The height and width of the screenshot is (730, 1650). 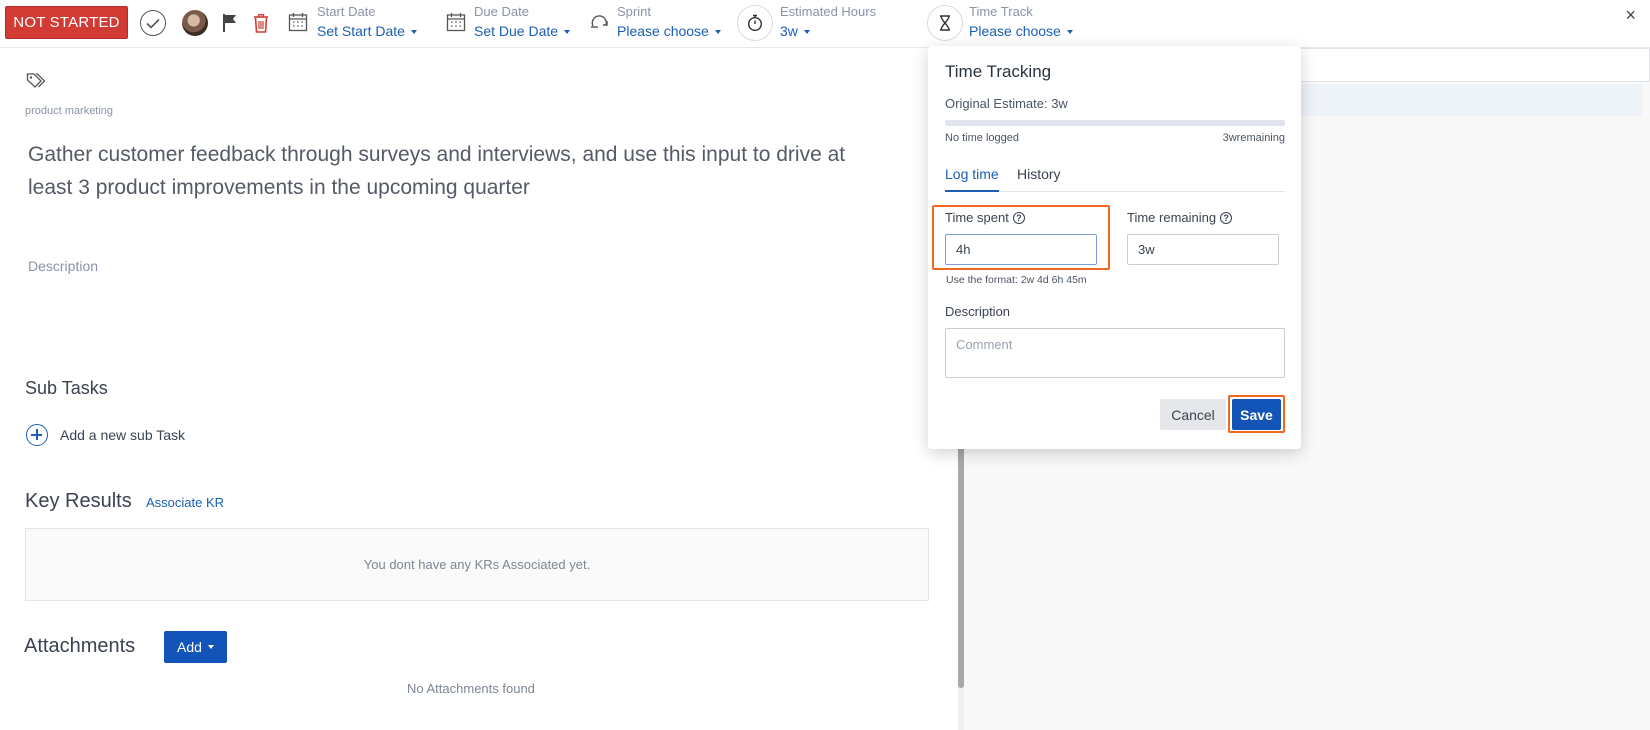 What do you see at coordinates (1256, 414) in the screenshot?
I see `save-button: Save` at bounding box center [1256, 414].